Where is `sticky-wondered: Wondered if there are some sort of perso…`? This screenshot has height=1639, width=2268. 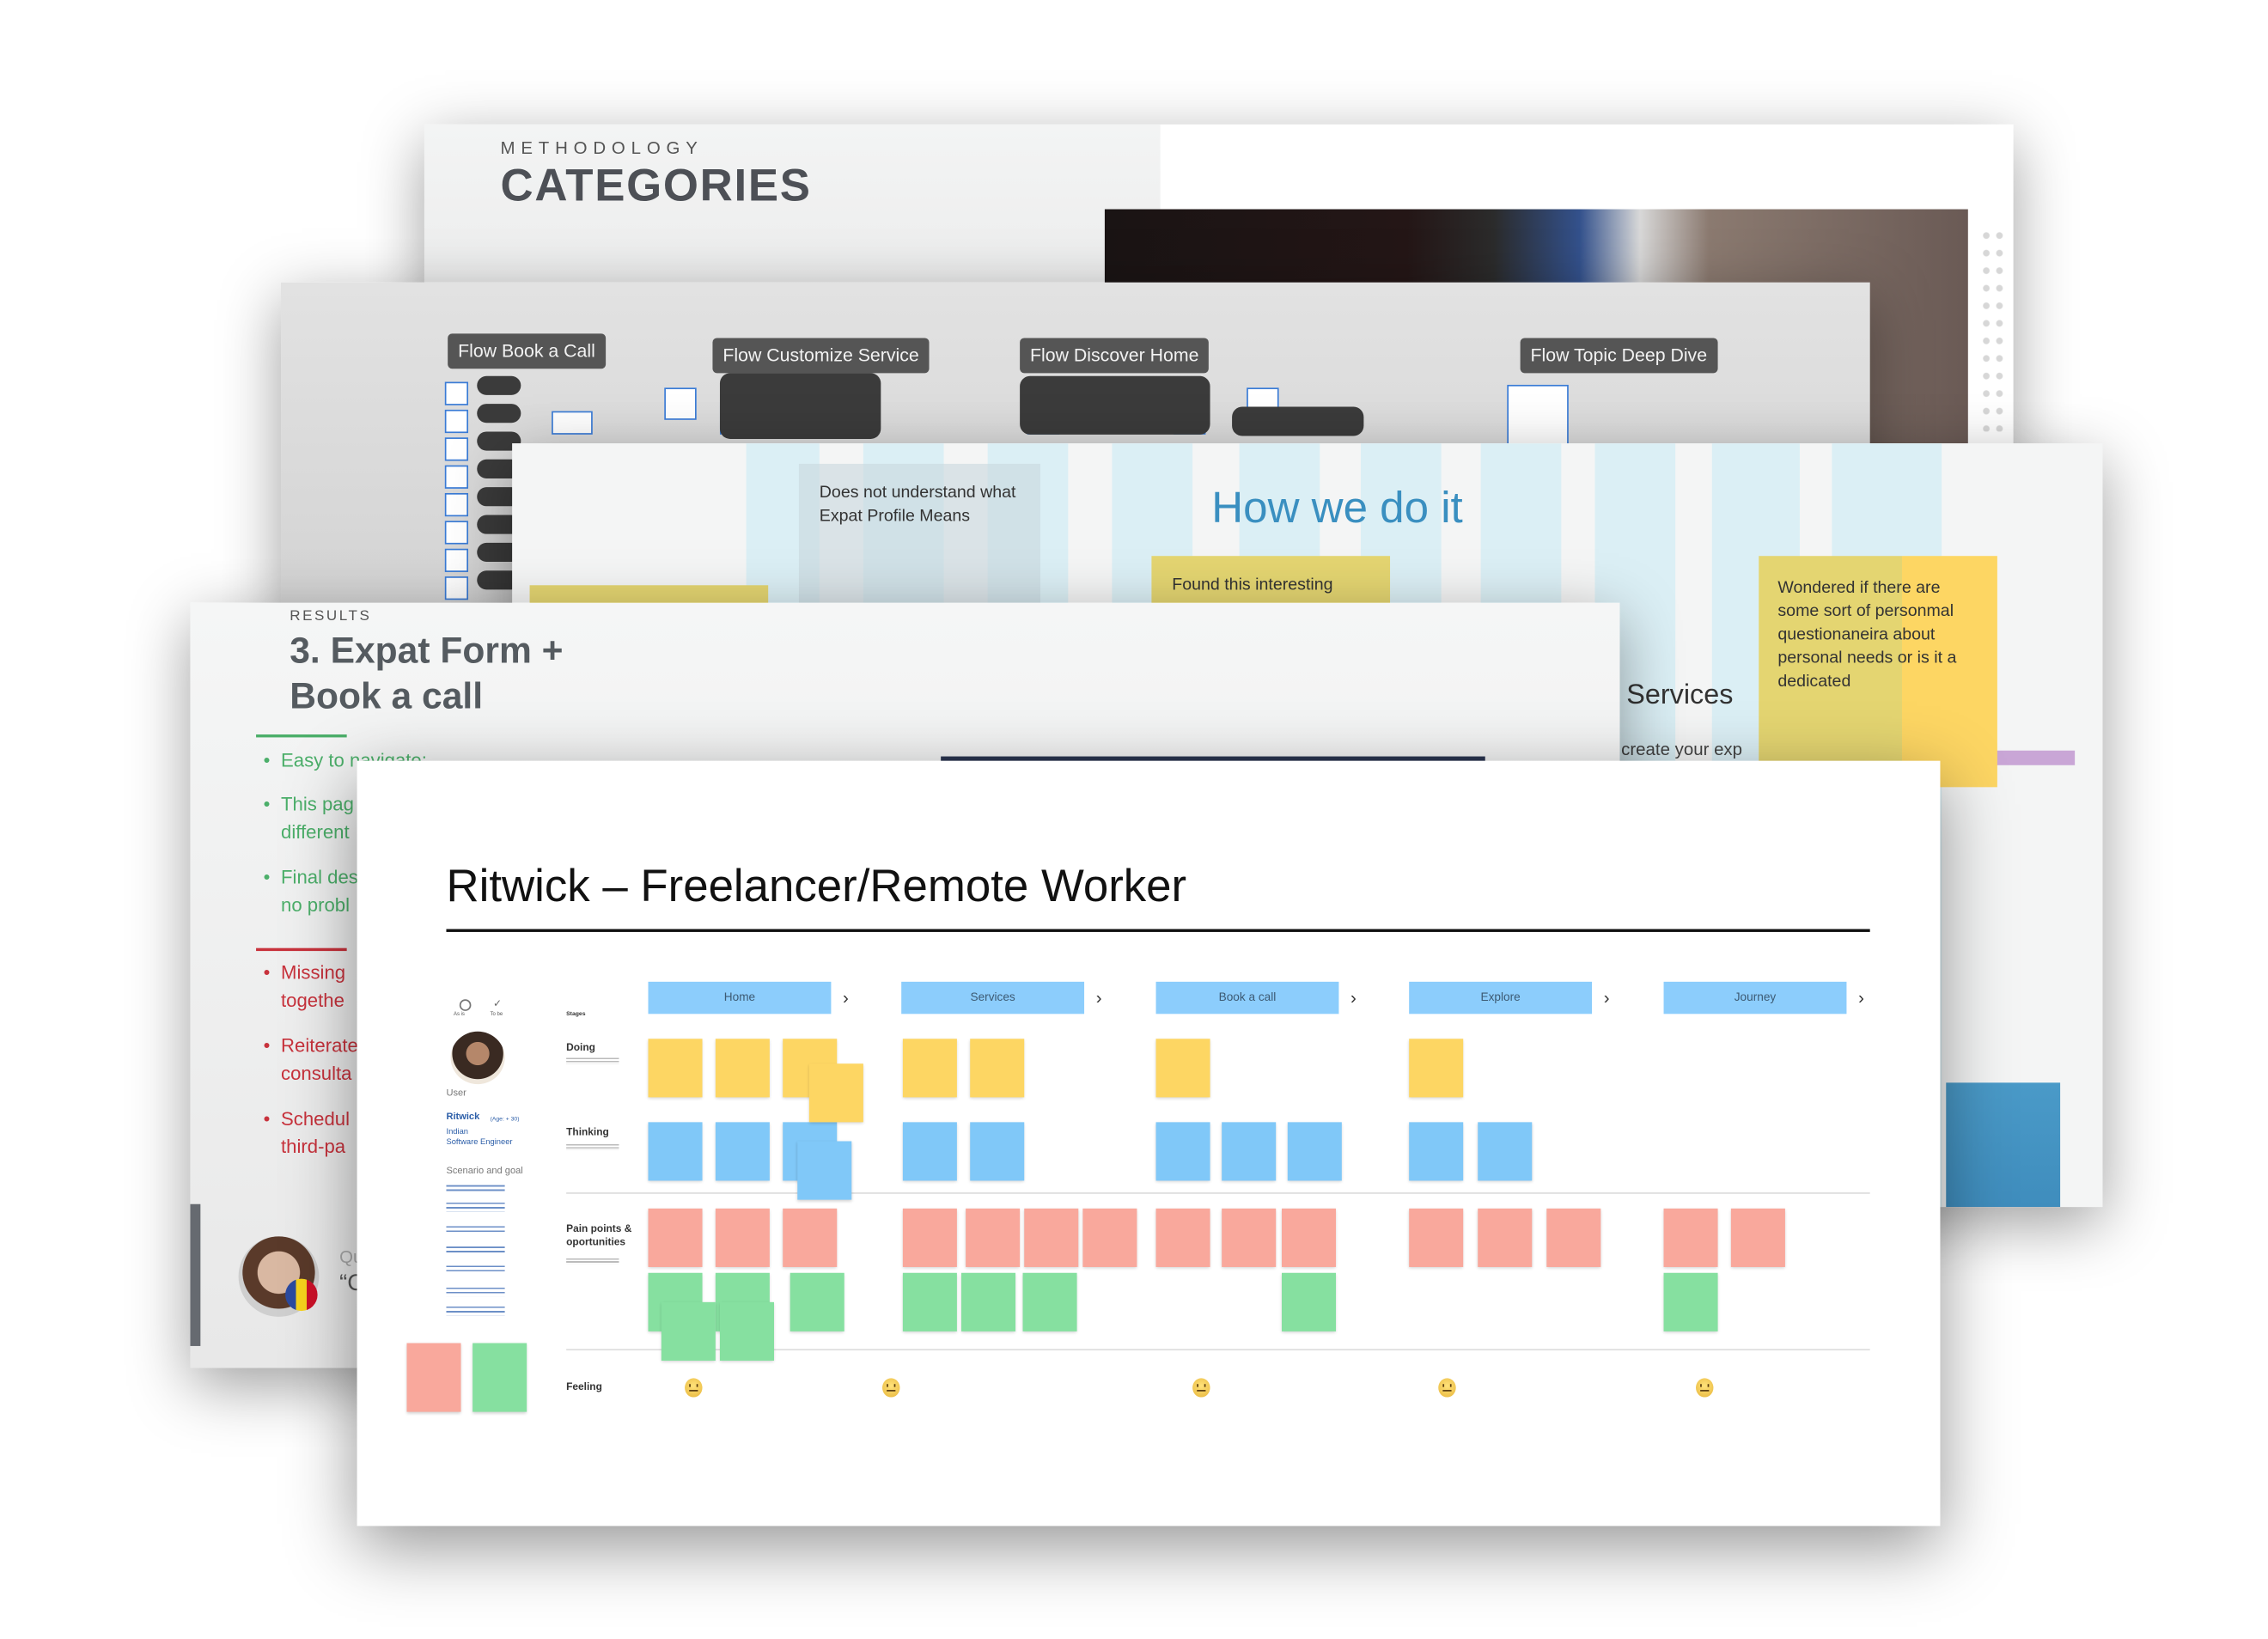 sticky-wondered: Wondered if there are some sort of perso… is located at coordinates (1878, 672).